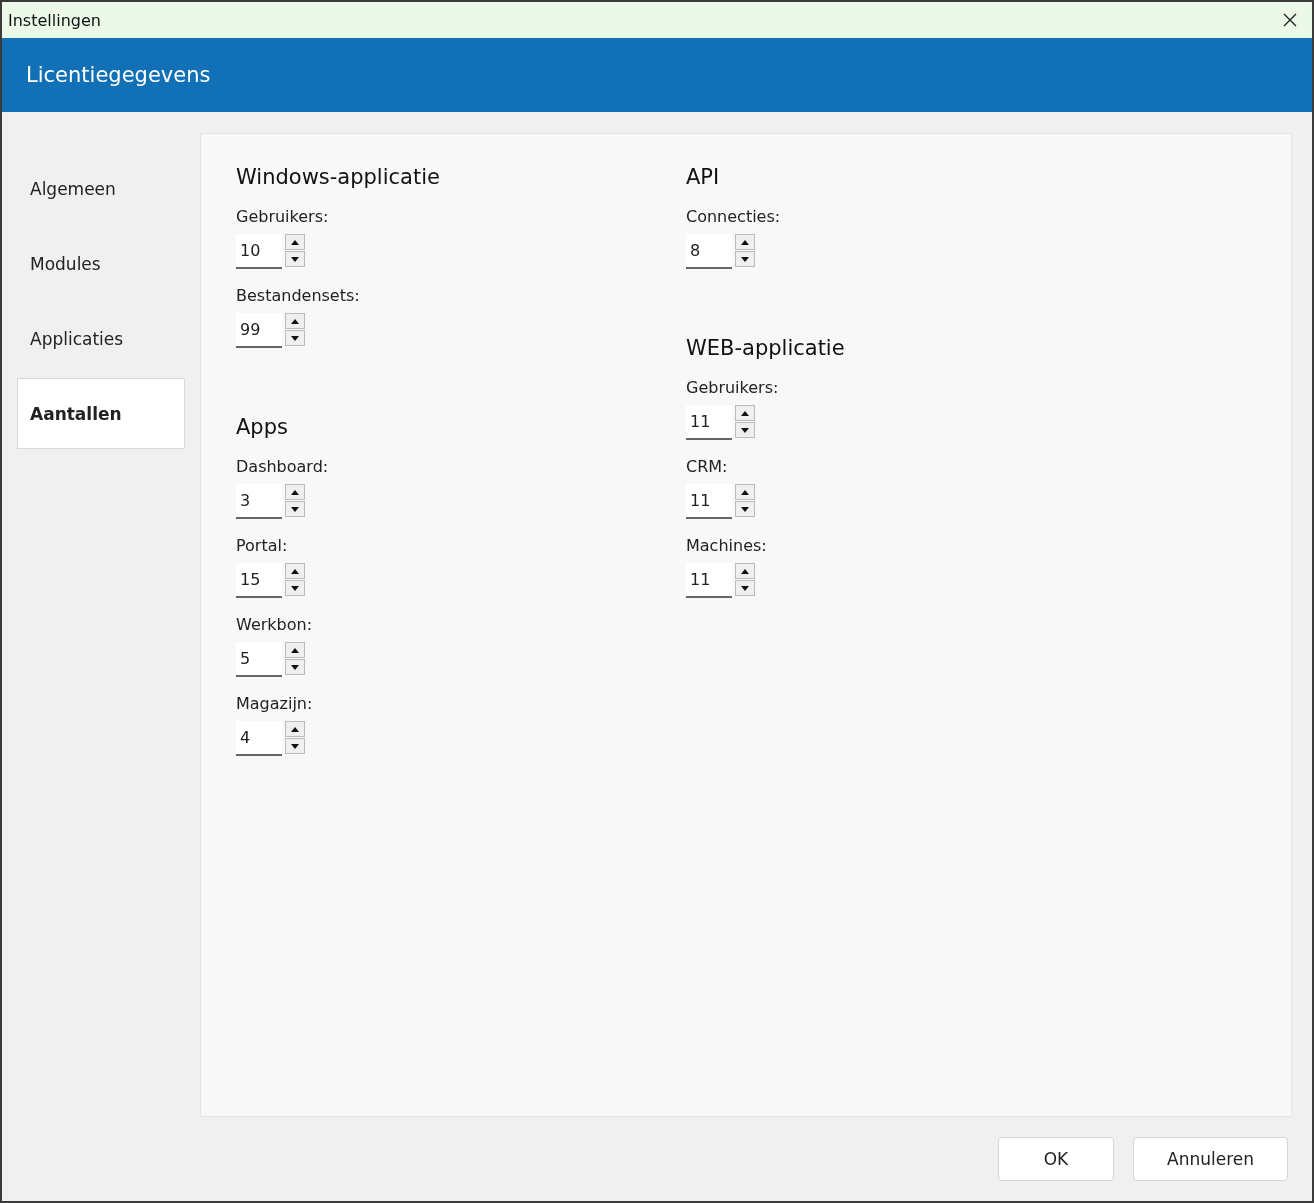 The image size is (1314, 1203). What do you see at coordinates (118, 75) in the screenshot?
I see `header-title: Licentiegegevens` at bounding box center [118, 75].